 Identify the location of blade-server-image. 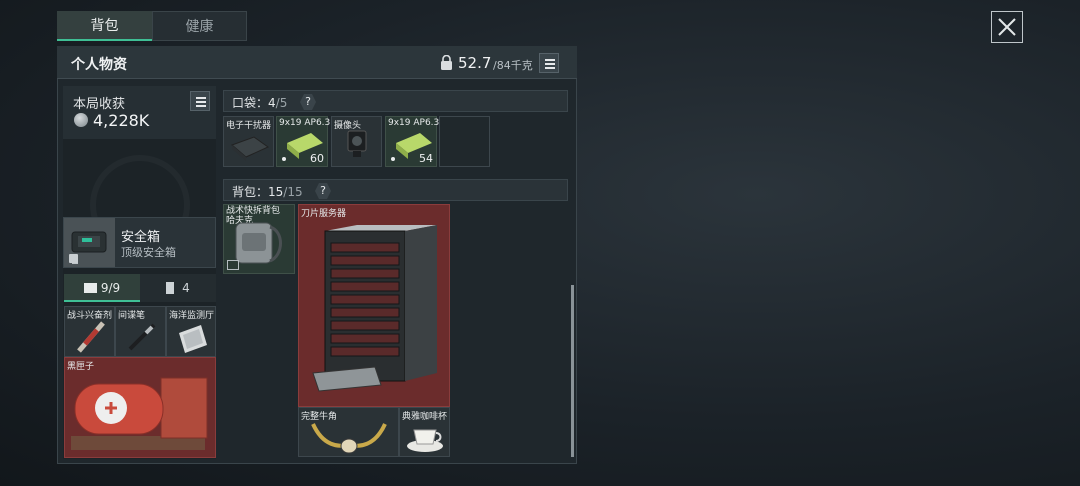
(374, 308).